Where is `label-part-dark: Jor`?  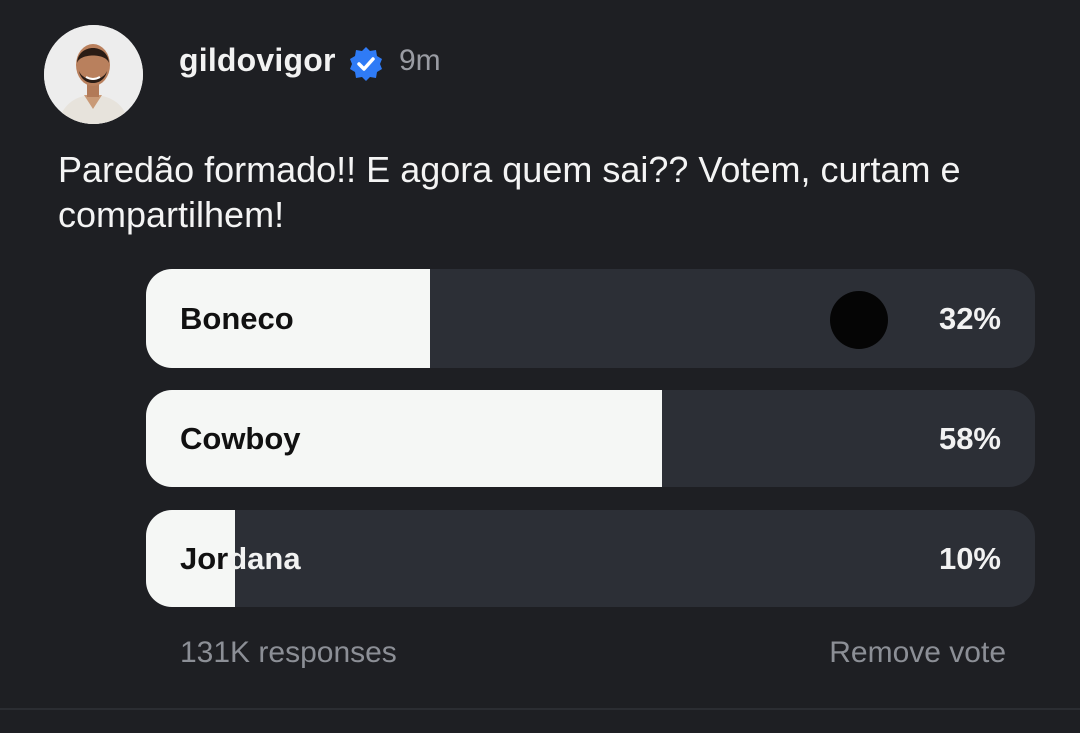
label-part-dark: Jor is located at coordinates (204, 558).